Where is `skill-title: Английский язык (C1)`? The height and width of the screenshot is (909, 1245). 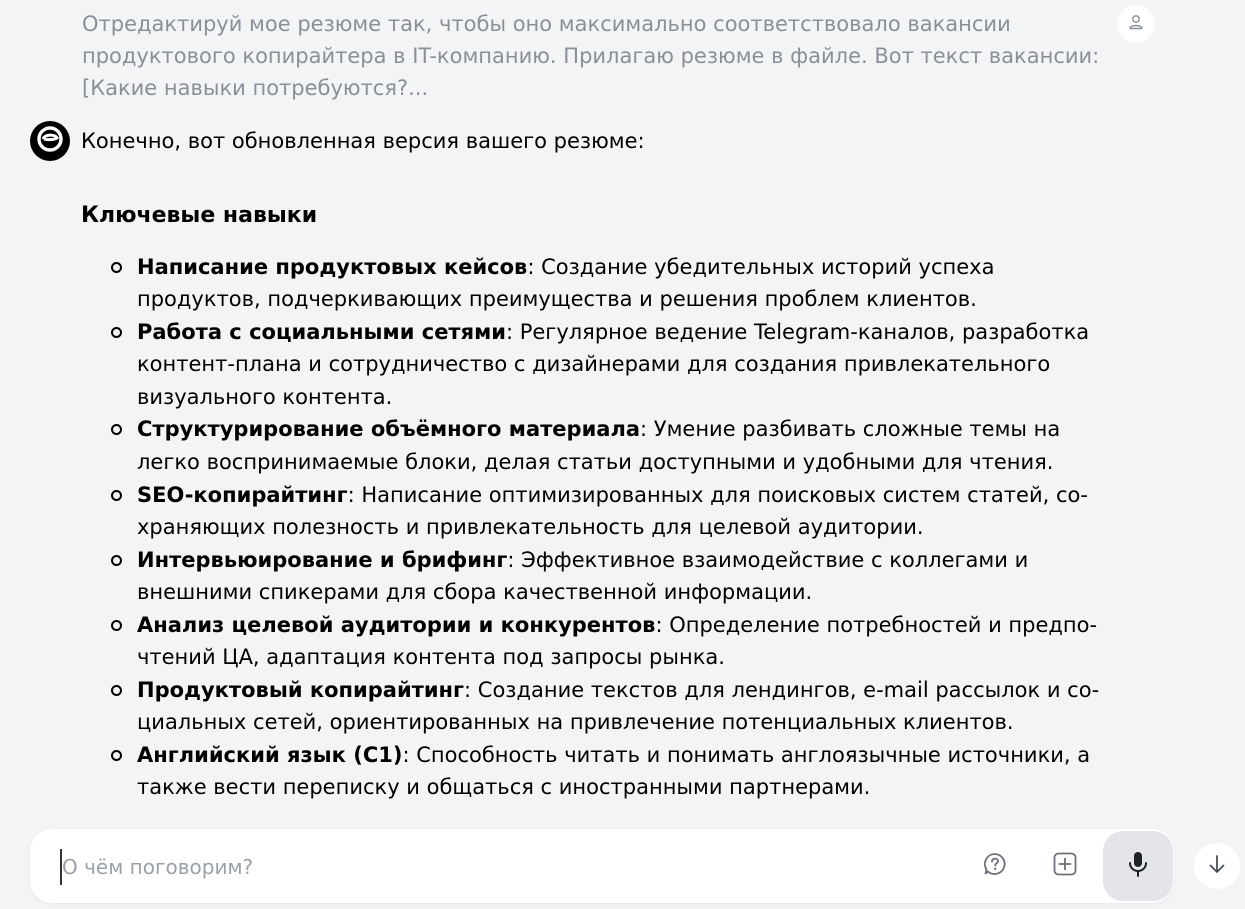 skill-title: Английский язык (C1) is located at coordinates (270, 754).